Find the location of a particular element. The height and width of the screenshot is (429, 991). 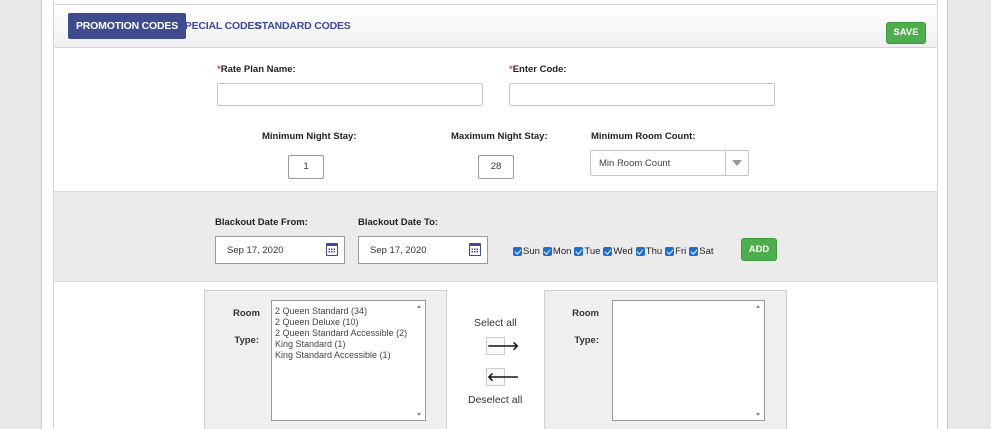

dropdown-arrow-icon is located at coordinates (736, 163).